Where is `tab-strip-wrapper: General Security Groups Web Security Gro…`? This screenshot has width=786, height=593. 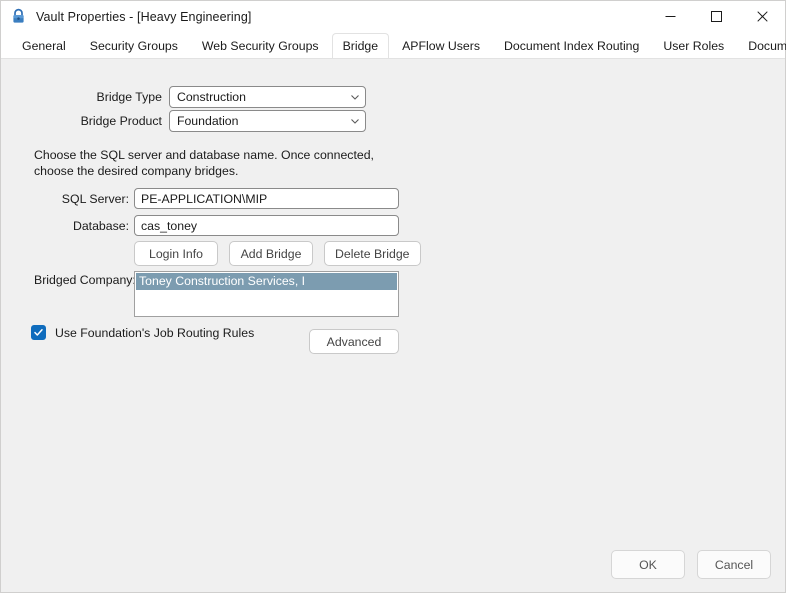 tab-strip-wrapper: General Security Groups Web Security Gro… is located at coordinates (393, 45).